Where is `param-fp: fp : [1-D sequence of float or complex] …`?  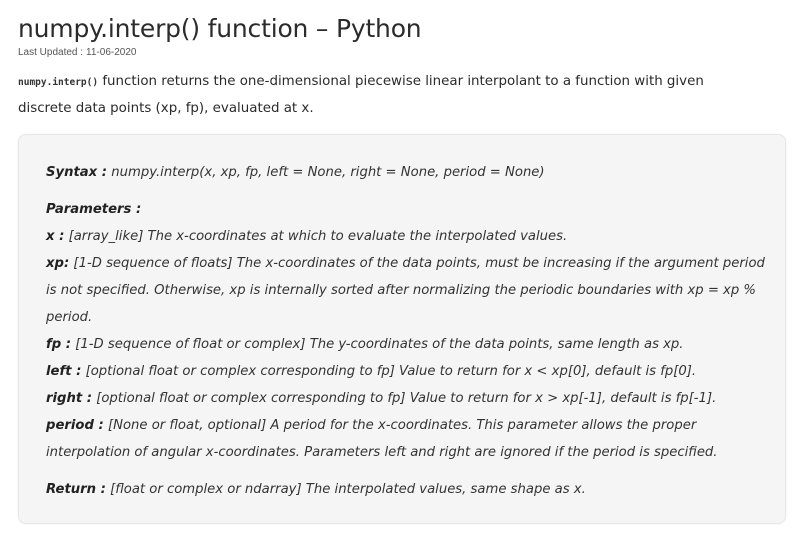
param-fp: fp : [1-D sequence of float or complex] … is located at coordinates (405, 344).